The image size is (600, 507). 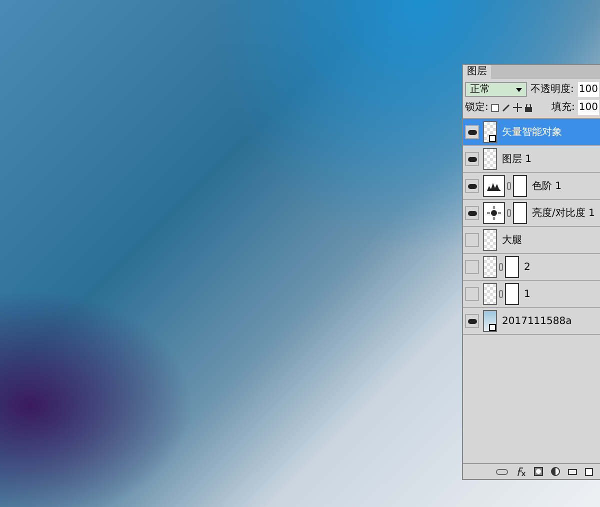 What do you see at coordinates (494, 186) in the screenshot?
I see `histogram-icon` at bounding box center [494, 186].